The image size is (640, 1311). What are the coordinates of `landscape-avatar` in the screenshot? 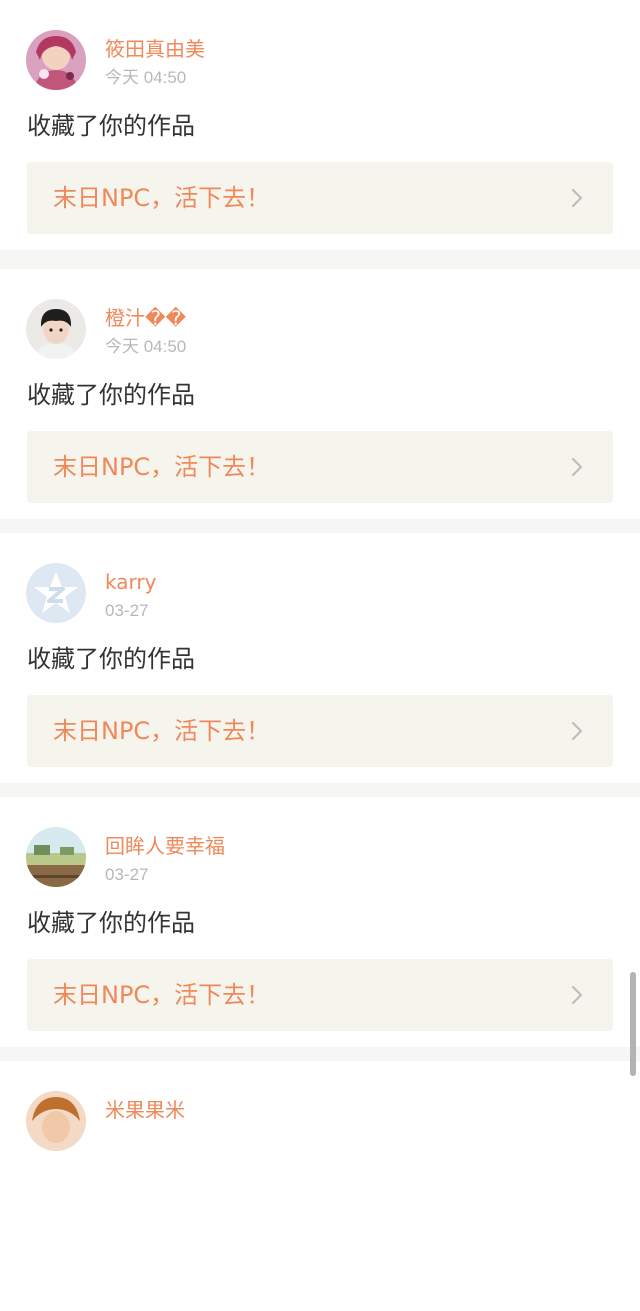 It's located at (56, 857).